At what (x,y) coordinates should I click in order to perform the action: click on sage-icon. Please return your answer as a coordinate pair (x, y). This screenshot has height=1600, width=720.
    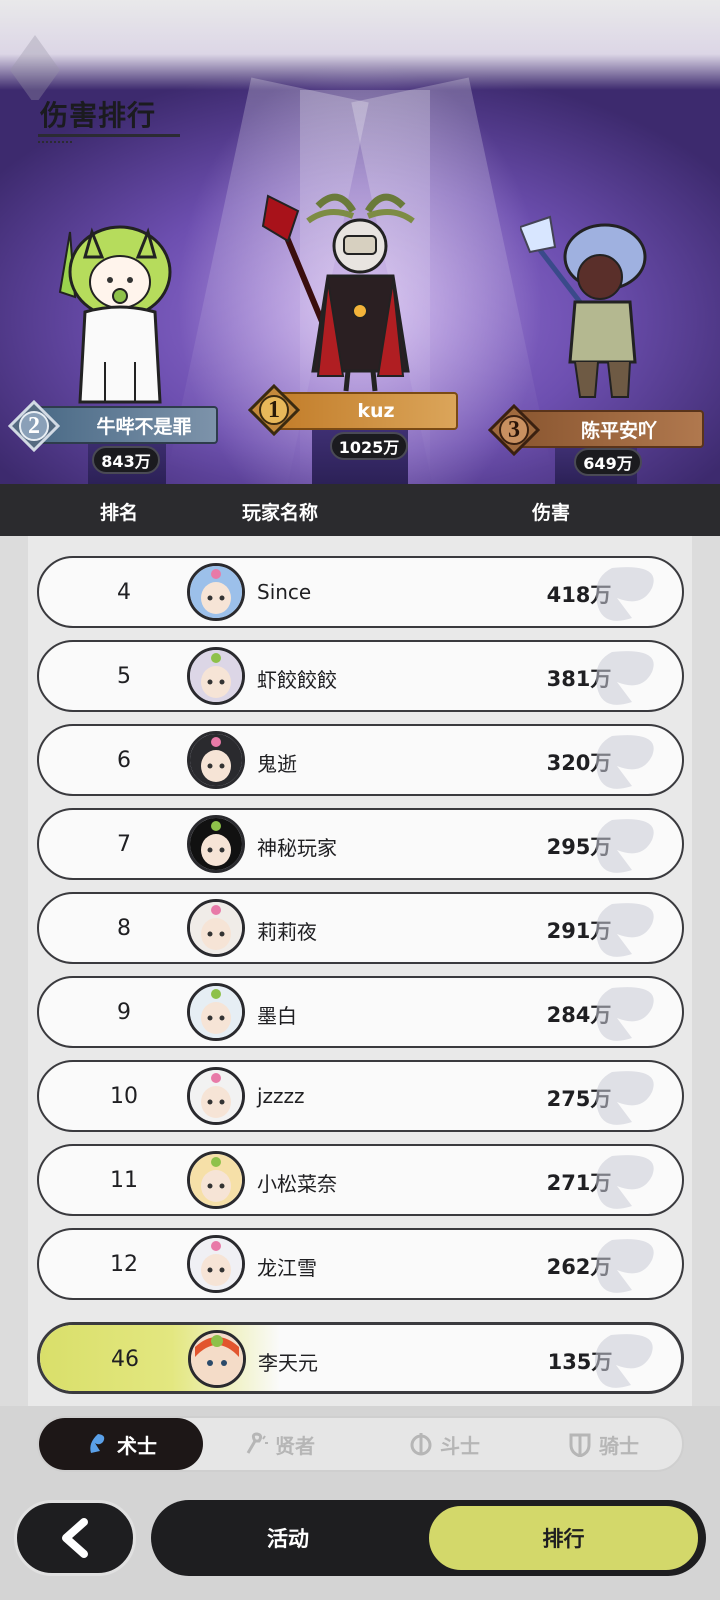
    Looking at the image, I should click on (257, 1443).